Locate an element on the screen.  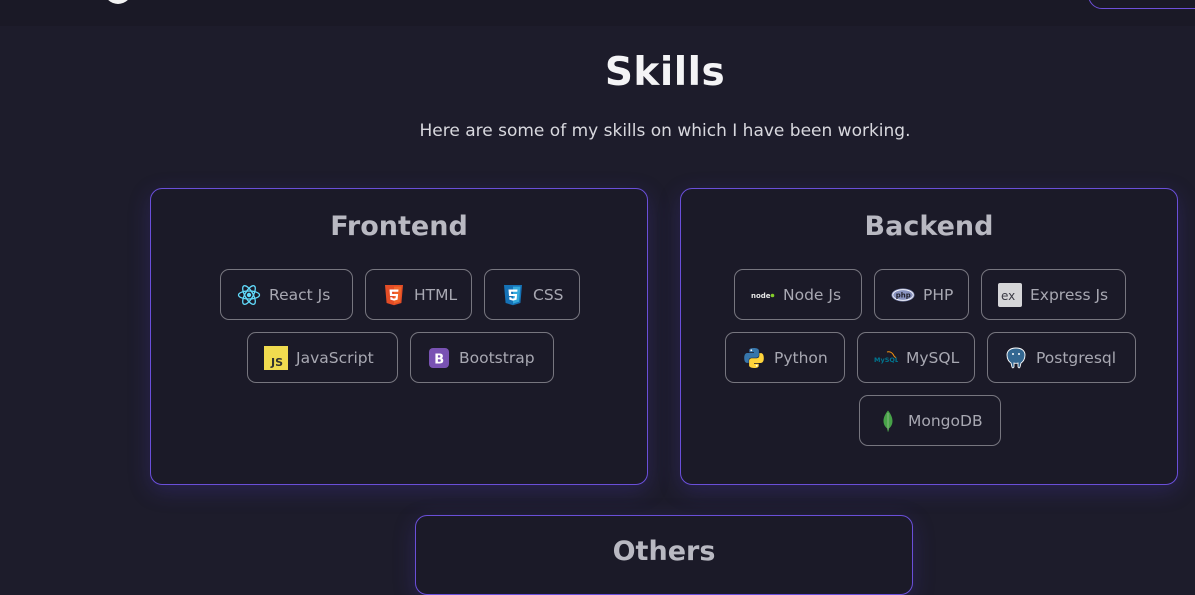
skill-chip-react: React Js is located at coordinates (286, 294).